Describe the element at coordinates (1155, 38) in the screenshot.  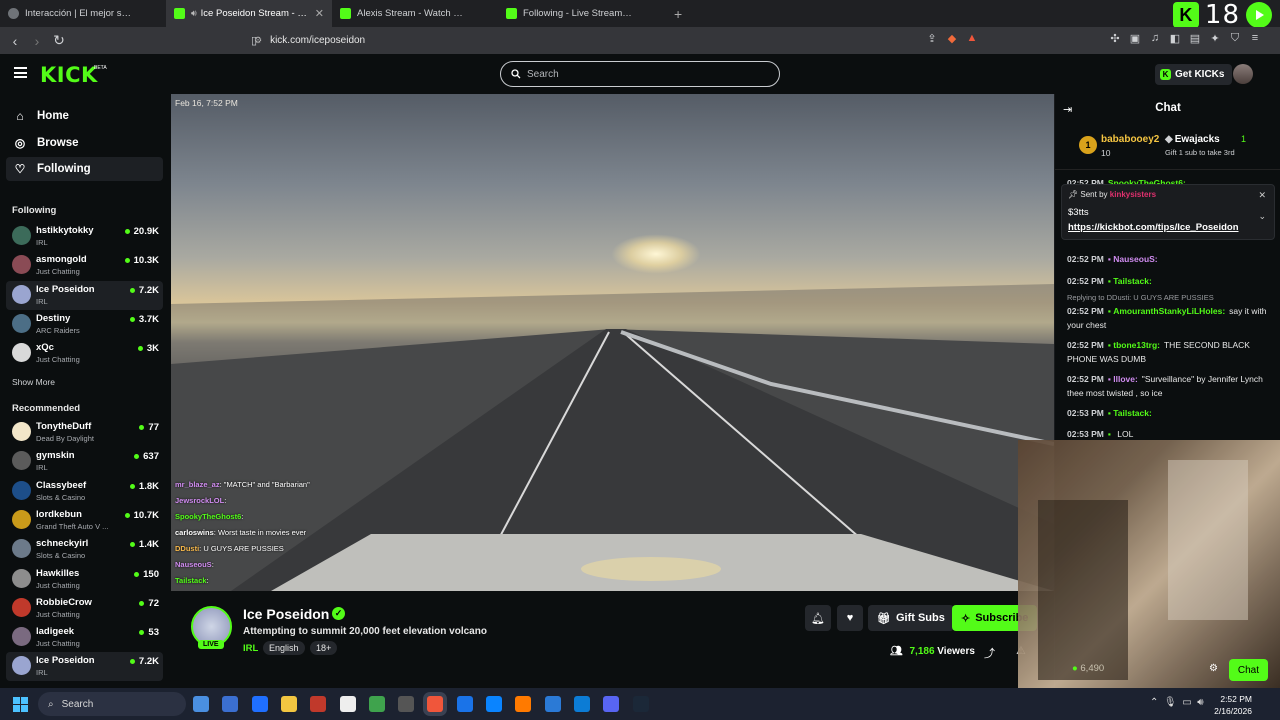
I see `media-icon: ♫` at that location.